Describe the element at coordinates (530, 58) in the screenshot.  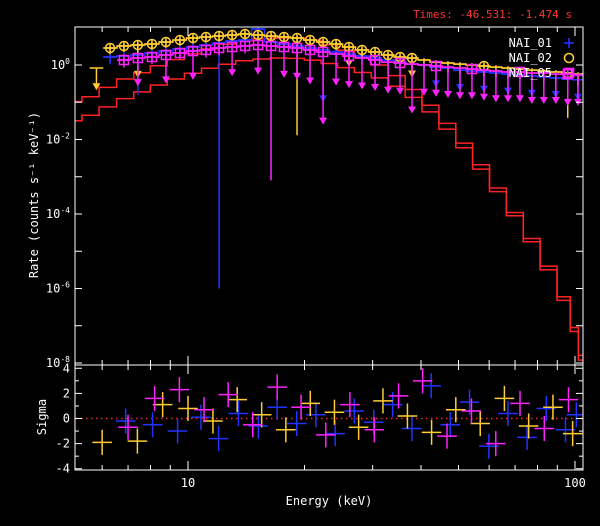
I see `legend-label: NAI_02` at that location.